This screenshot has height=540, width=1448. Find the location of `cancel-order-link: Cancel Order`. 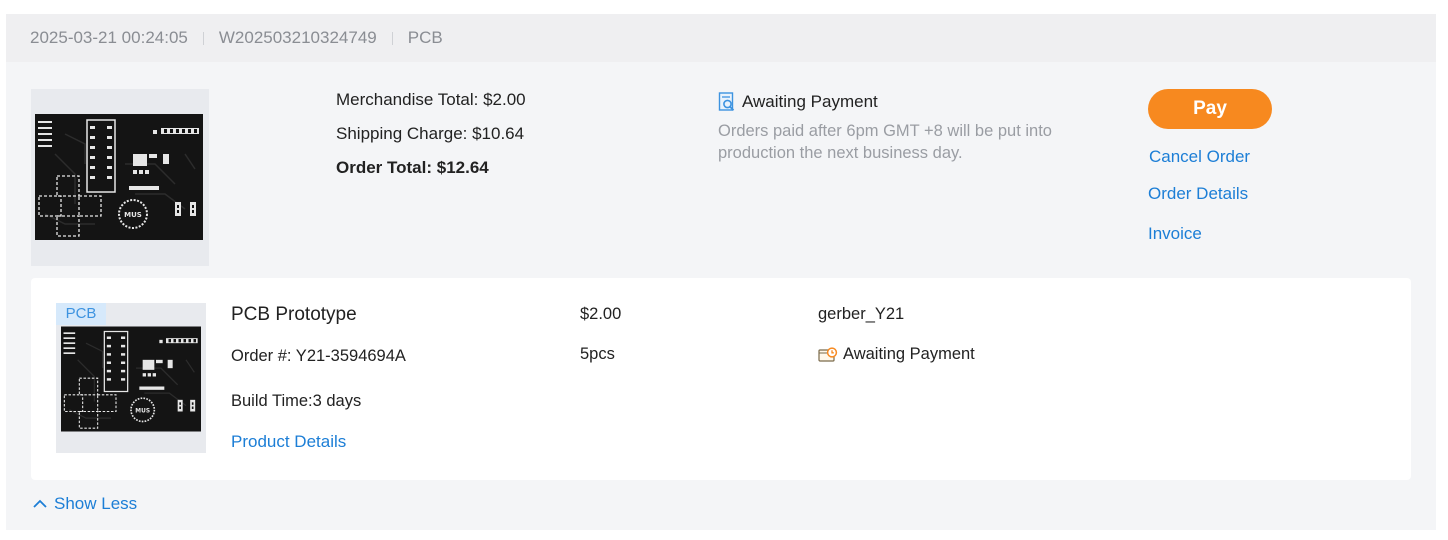

cancel-order-link: Cancel Order is located at coordinates (1199, 157).